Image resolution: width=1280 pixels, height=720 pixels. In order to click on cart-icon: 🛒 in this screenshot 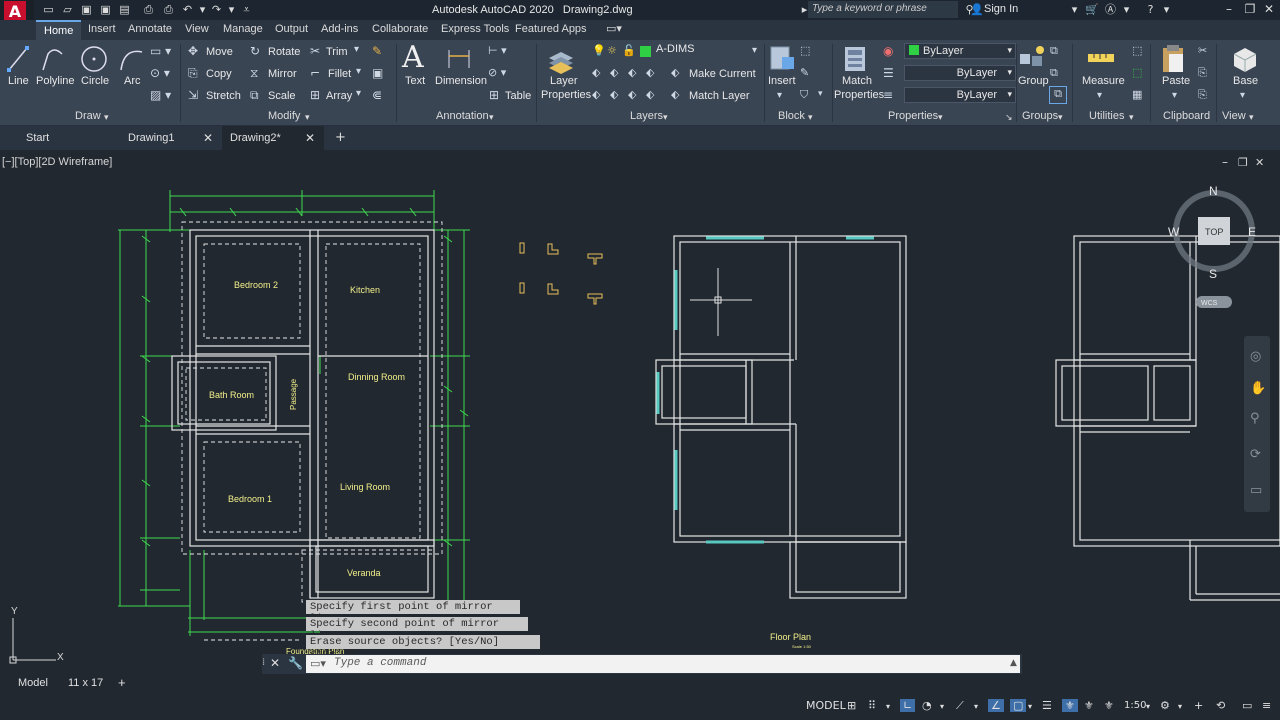, I will do `click(1092, 9)`.